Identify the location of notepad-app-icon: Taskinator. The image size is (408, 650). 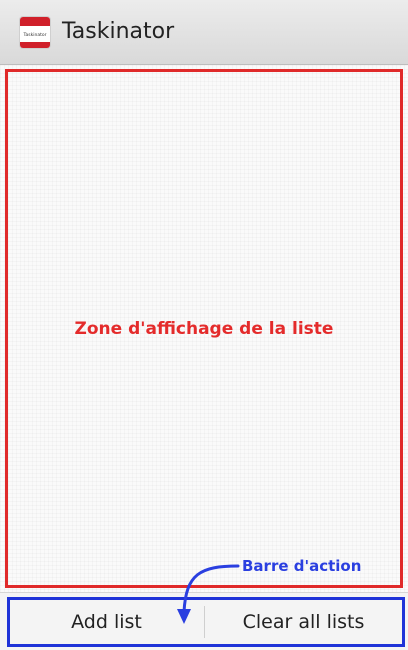
(35, 32).